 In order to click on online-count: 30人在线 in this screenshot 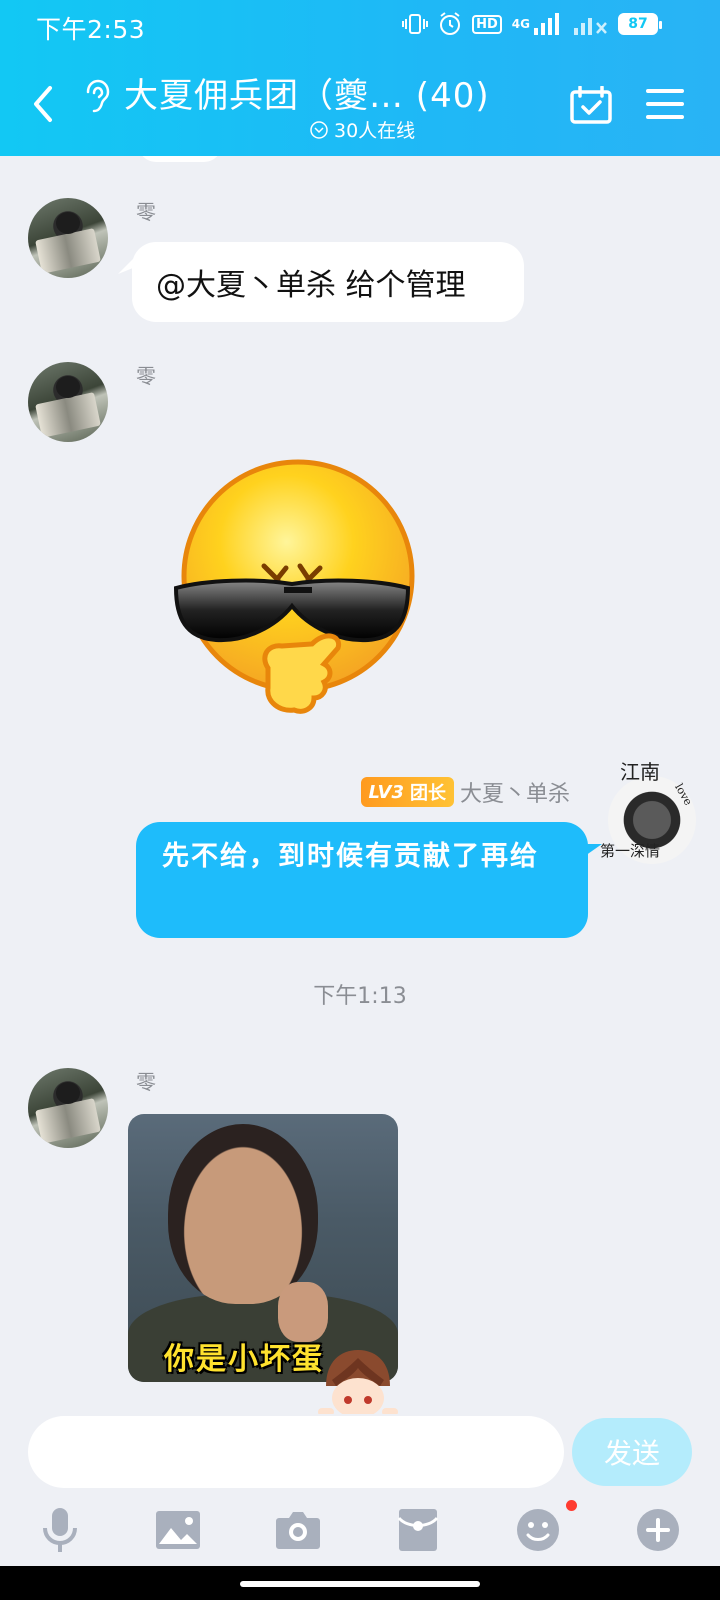, I will do `click(362, 129)`.